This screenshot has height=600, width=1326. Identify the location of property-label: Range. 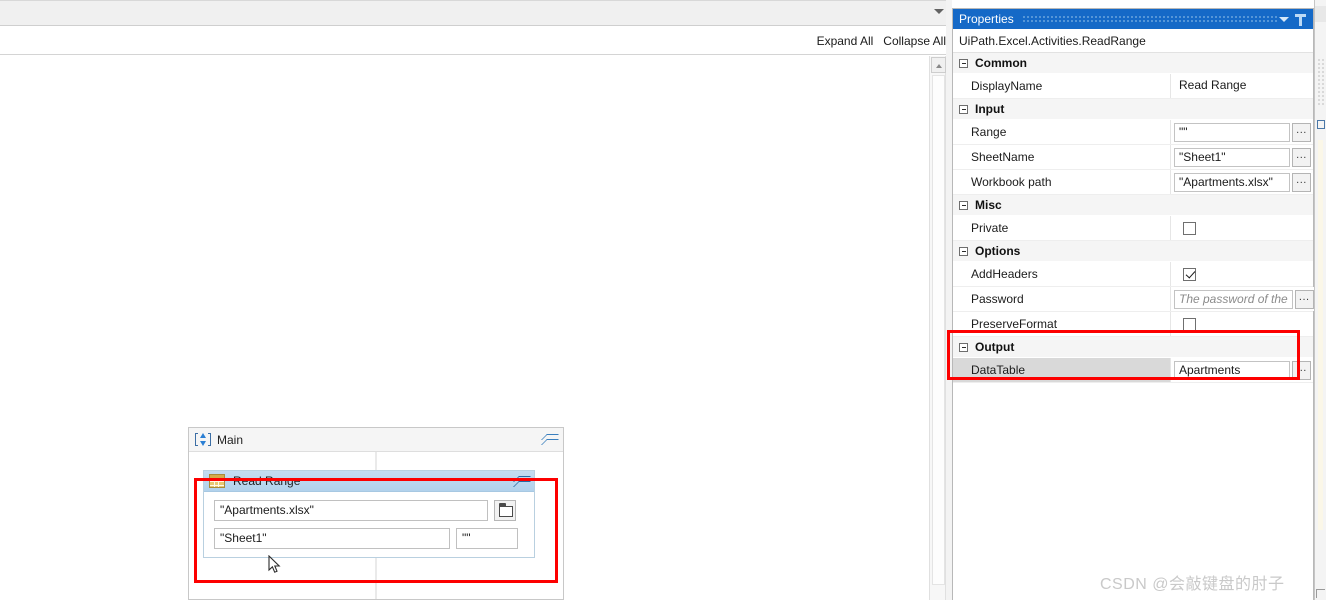
(1062, 132).